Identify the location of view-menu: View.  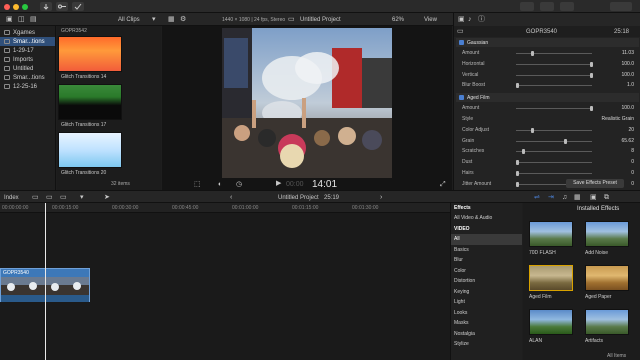
(430, 20).